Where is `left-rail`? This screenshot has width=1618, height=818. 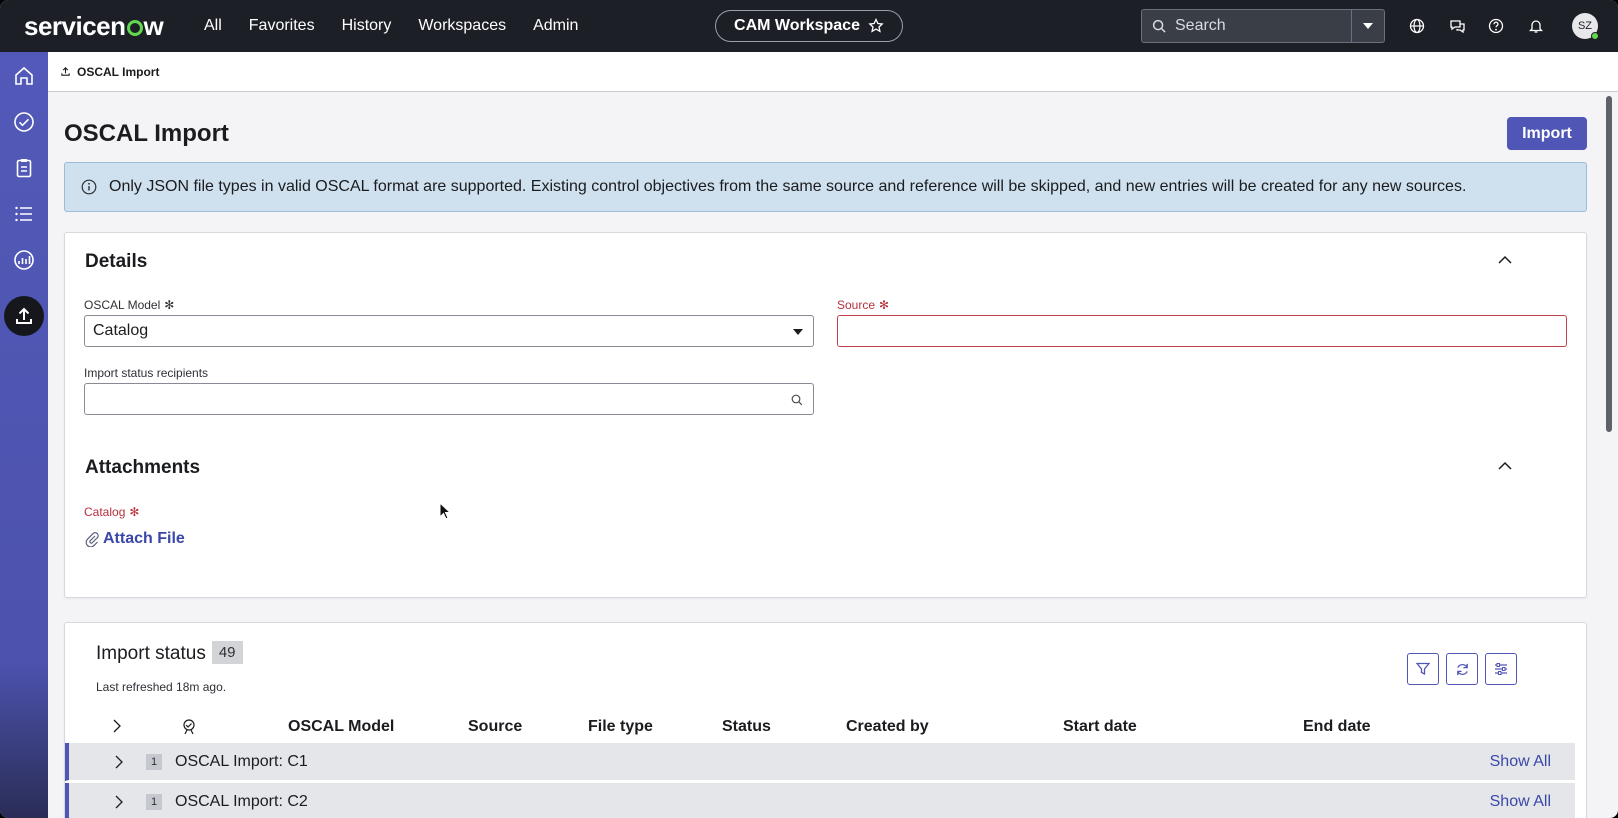 left-rail is located at coordinates (24, 435).